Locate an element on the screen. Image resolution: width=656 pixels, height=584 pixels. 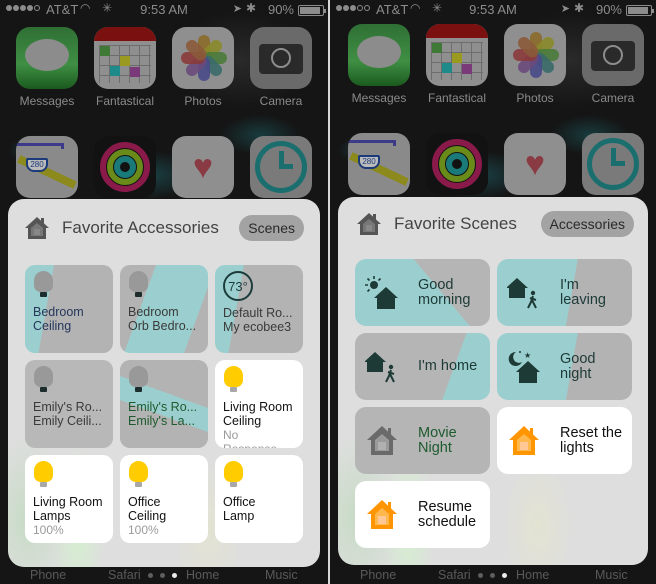
scene-tile: ★ Good night is located at coordinates (564, 366).